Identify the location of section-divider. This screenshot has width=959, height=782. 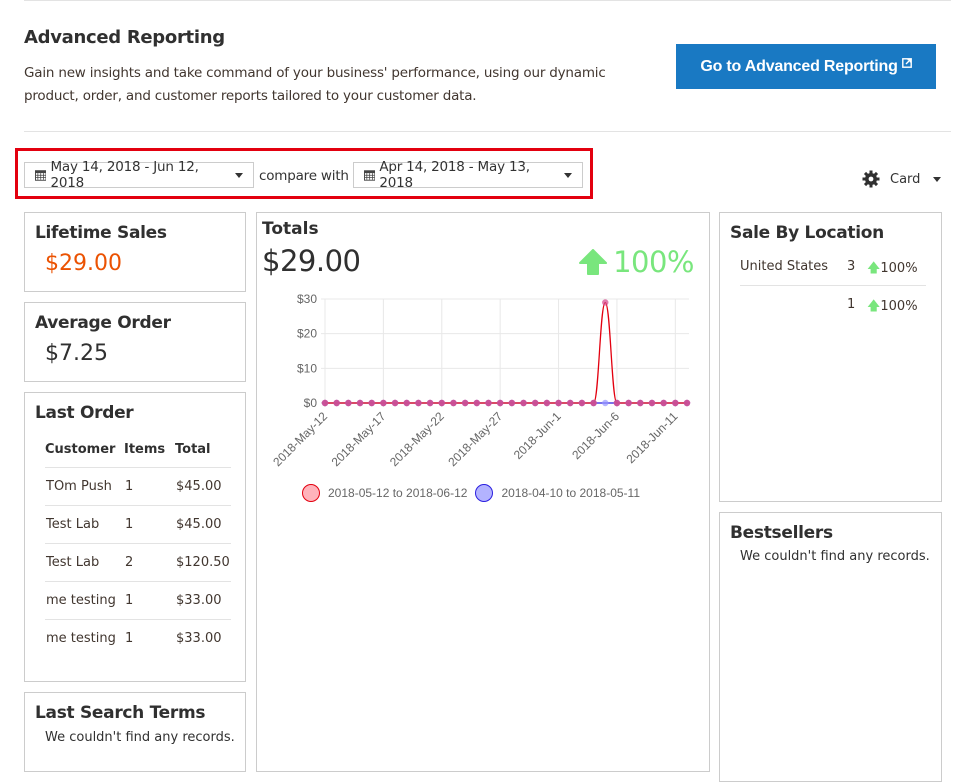
(487, 131).